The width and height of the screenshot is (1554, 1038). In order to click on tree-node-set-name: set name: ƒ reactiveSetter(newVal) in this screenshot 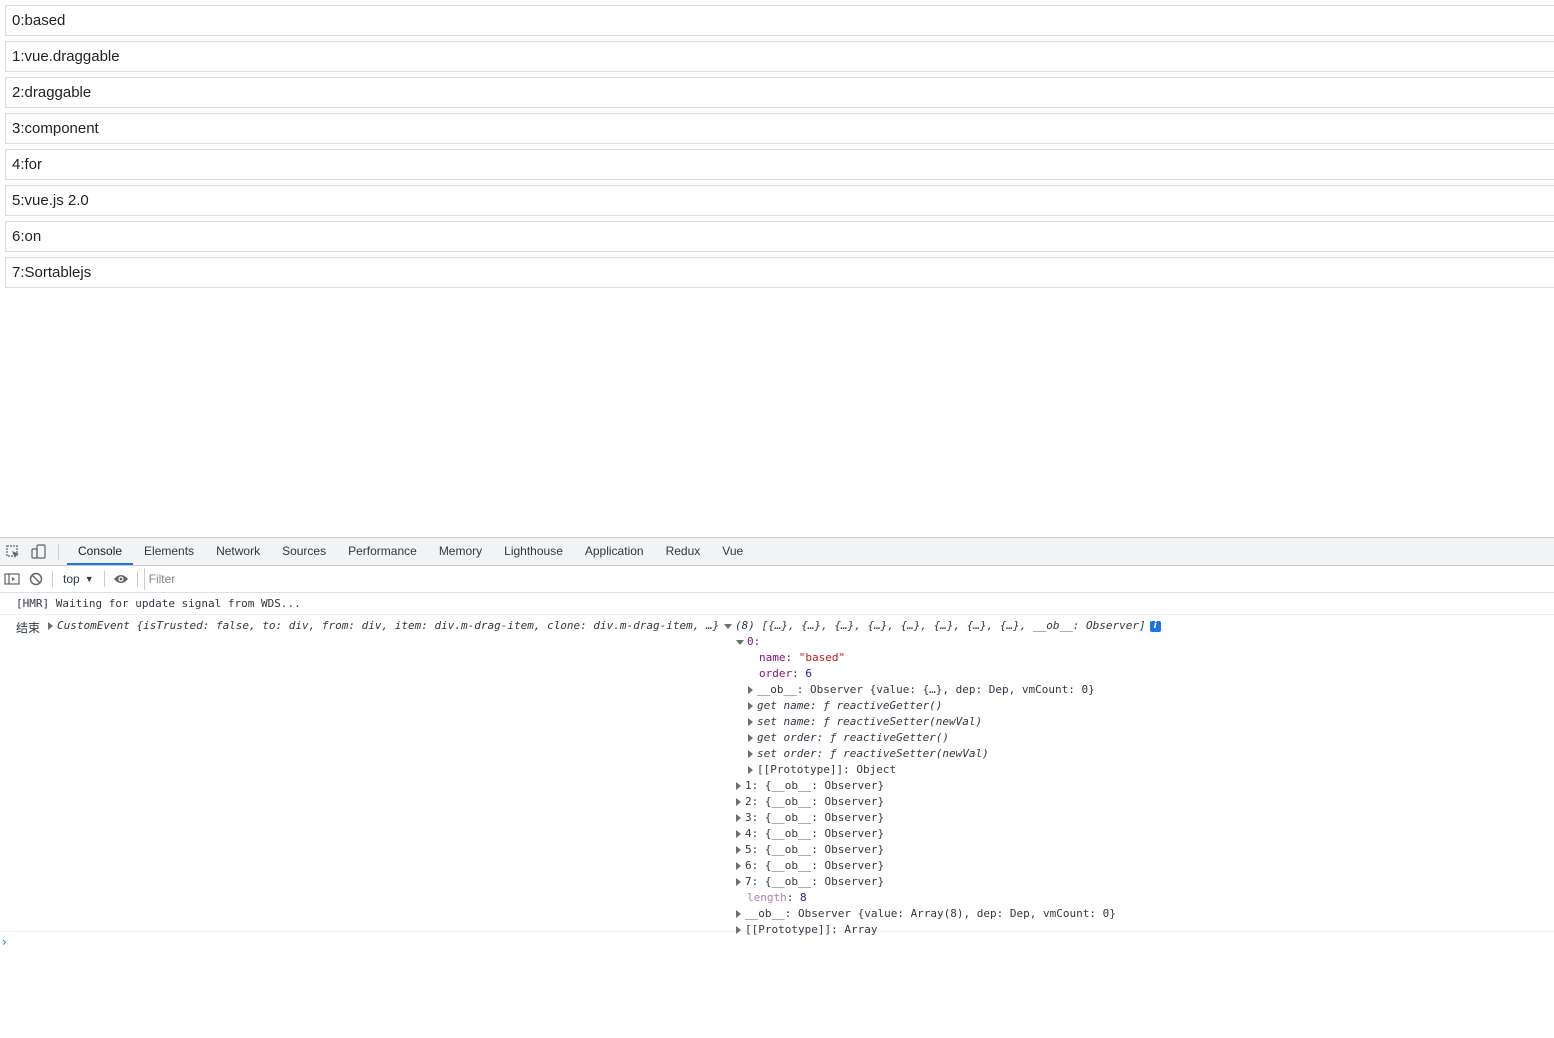, I will do `click(865, 721)`.